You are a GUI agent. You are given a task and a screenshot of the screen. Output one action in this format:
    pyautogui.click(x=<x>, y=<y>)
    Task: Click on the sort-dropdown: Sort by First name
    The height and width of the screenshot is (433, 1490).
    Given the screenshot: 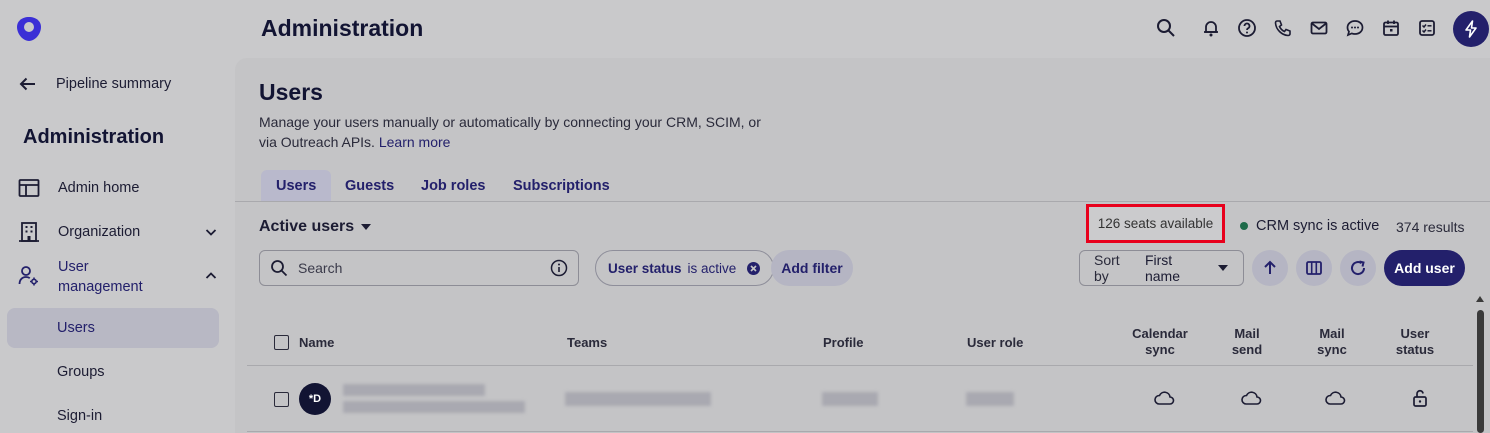 What is the action you would take?
    pyautogui.click(x=1161, y=268)
    